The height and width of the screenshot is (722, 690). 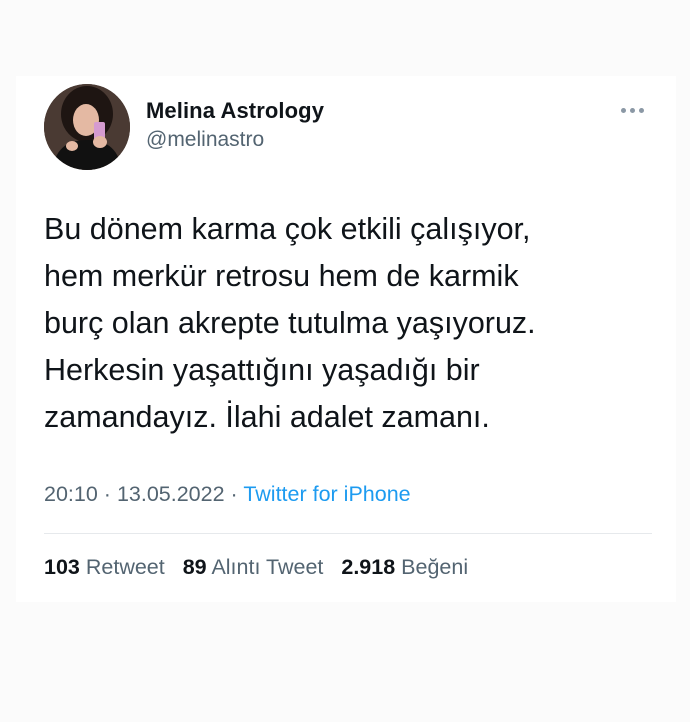 What do you see at coordinates (290, 323) in the screenshot?
I see `tweet-text-line: burç olan akrepte tutulma yaşıyoruz.` at bounding box center [290, 323].